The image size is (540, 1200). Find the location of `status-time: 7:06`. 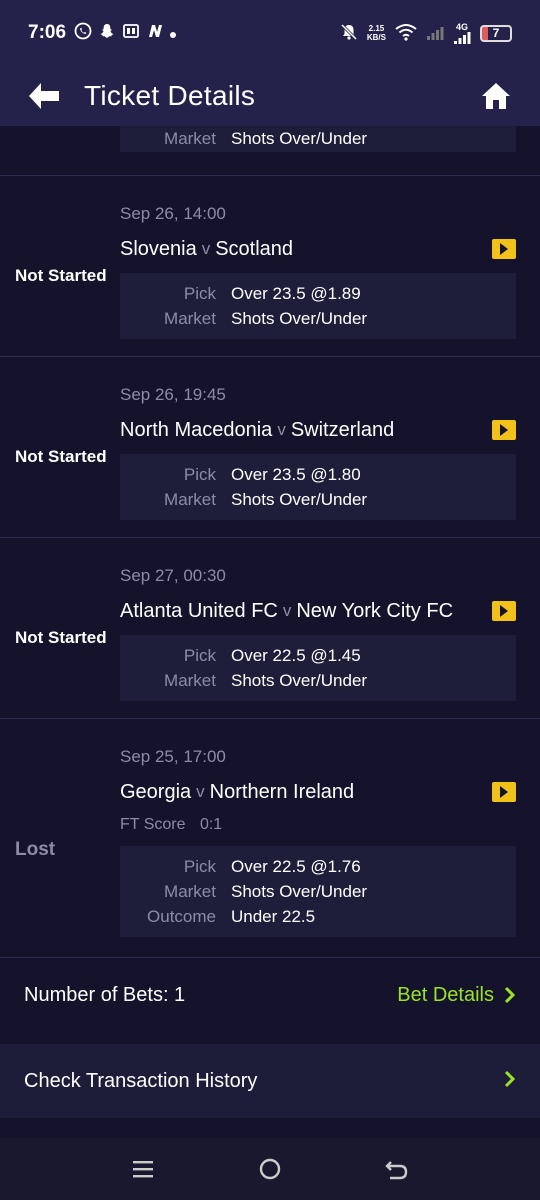

status-time: 7:06 is located at coordinates (47, 32).